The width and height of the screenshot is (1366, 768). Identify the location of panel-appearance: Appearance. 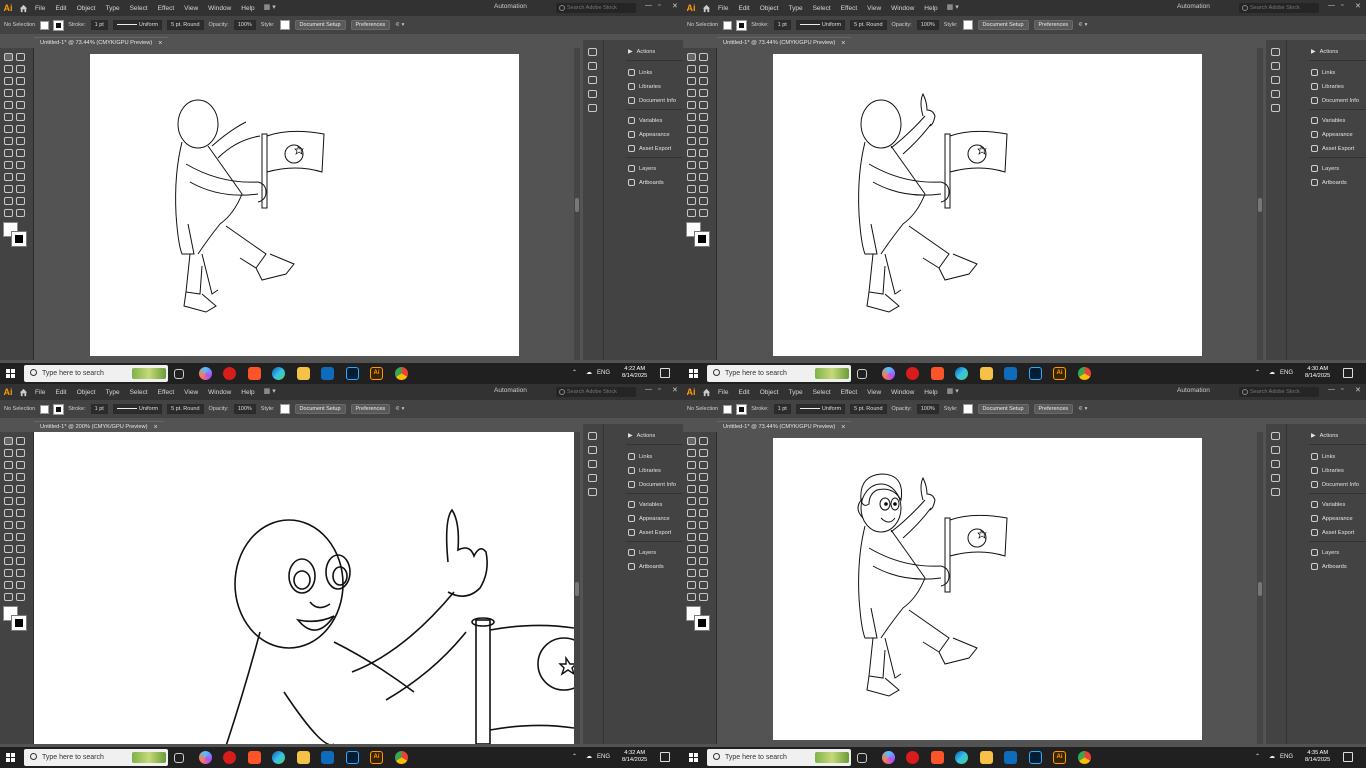
(1332, 518).